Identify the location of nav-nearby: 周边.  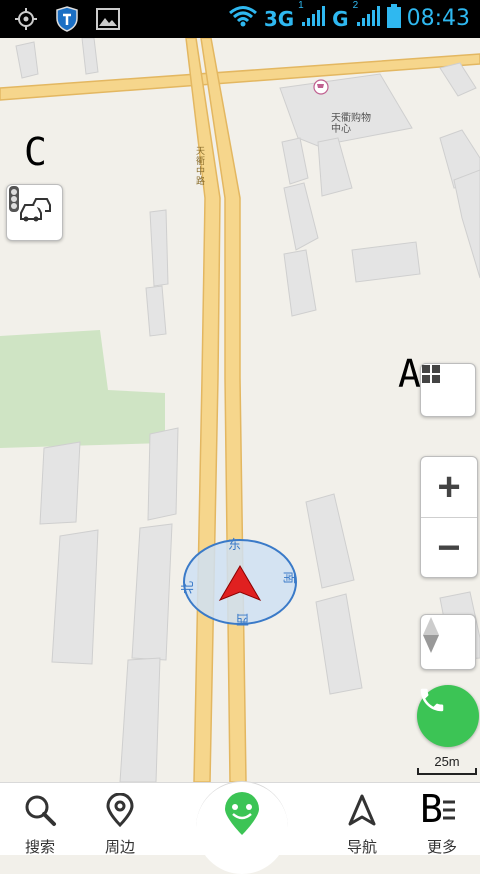
(120, 819).